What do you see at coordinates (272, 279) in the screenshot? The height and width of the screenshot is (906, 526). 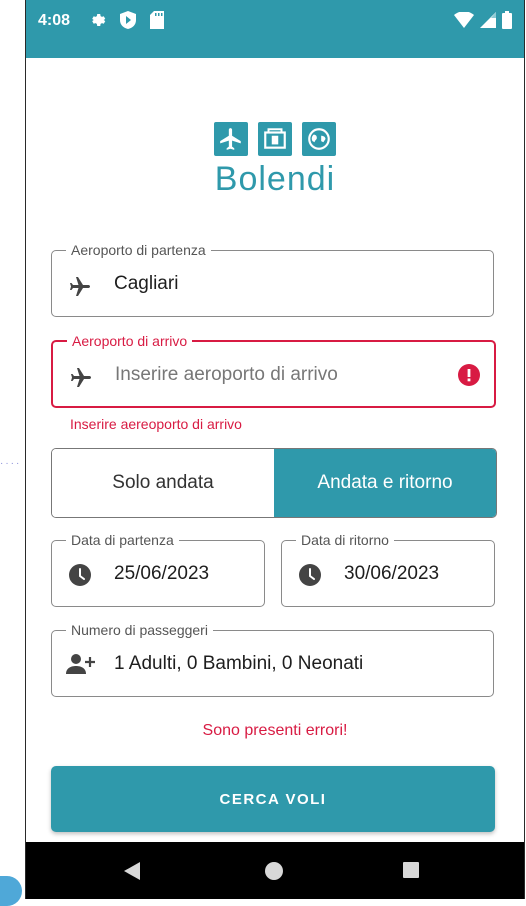 I see `departure-airport-field: Aeroporto di partenza Cagliari` at bounding box center [272, 279].